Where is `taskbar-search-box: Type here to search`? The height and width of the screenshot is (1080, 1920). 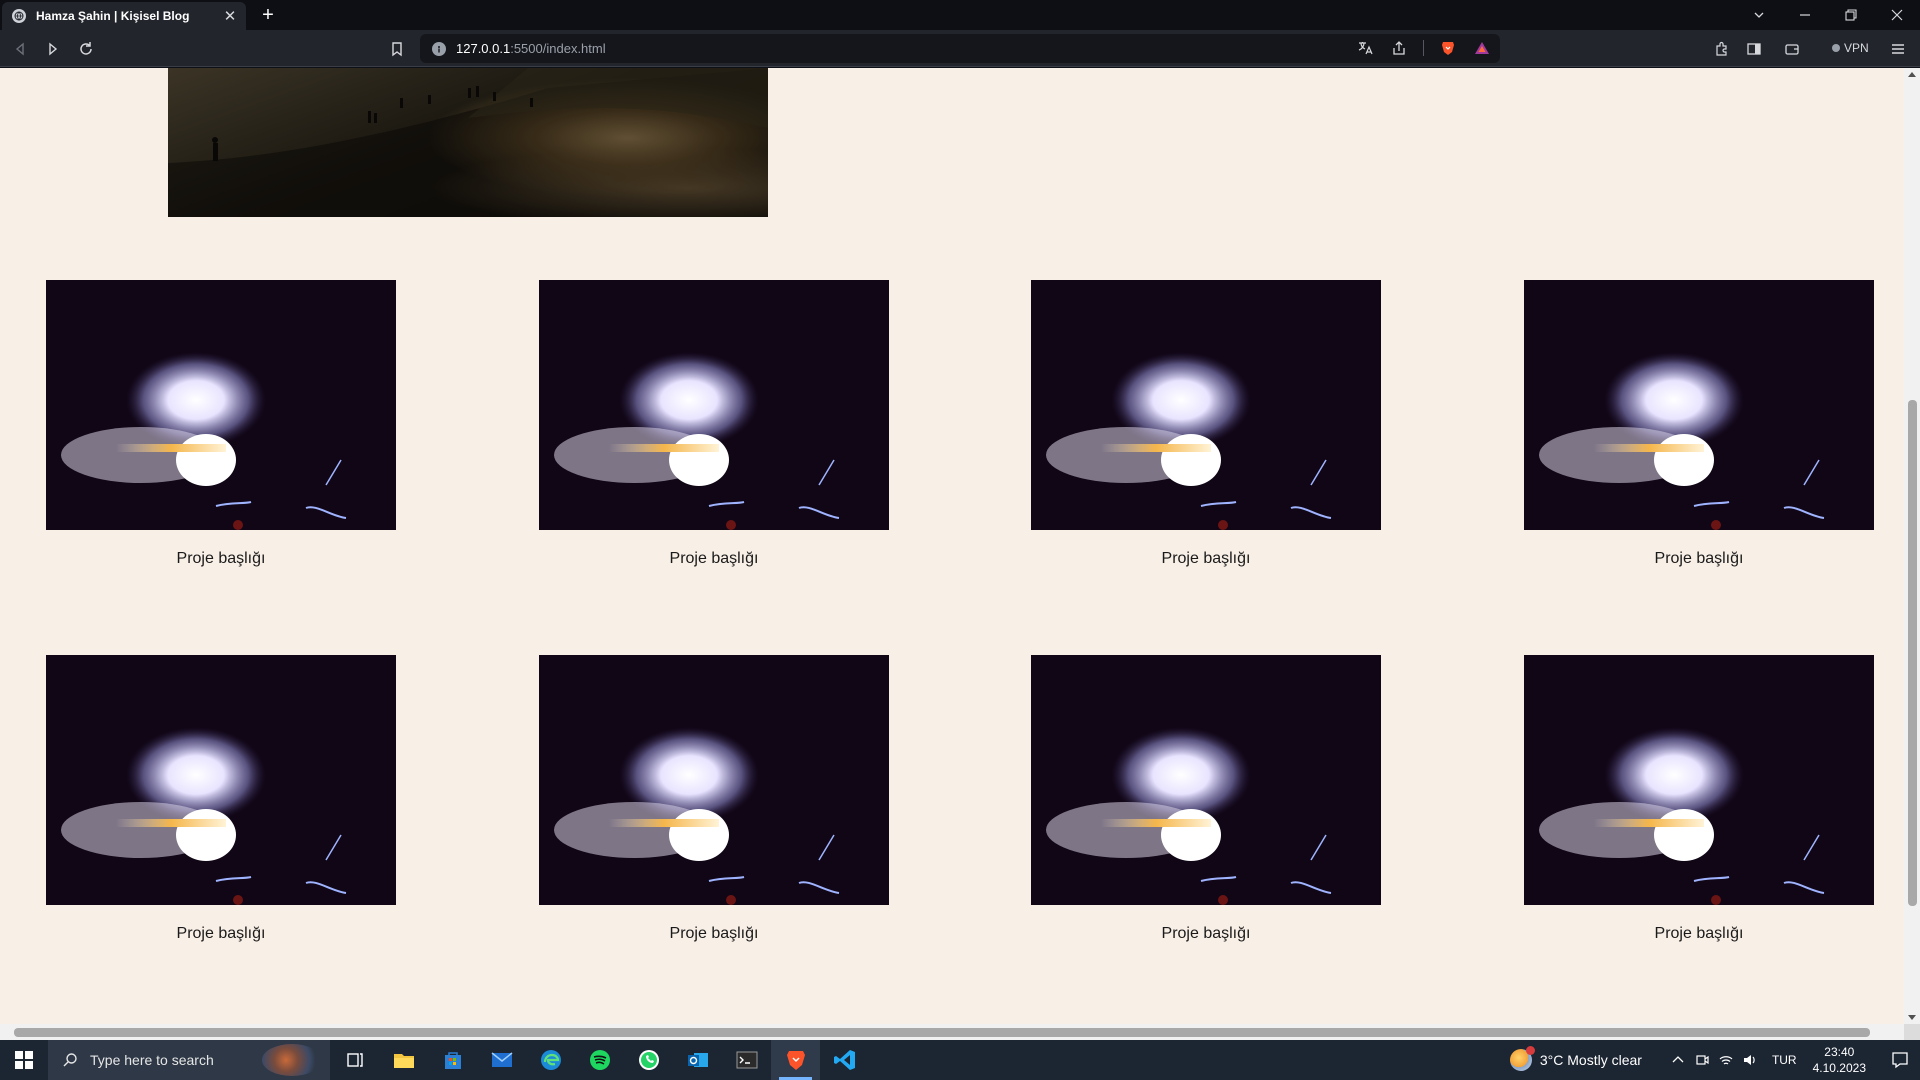
taskbar-search-box: Type here to search is located at coordinates (189, 1060).